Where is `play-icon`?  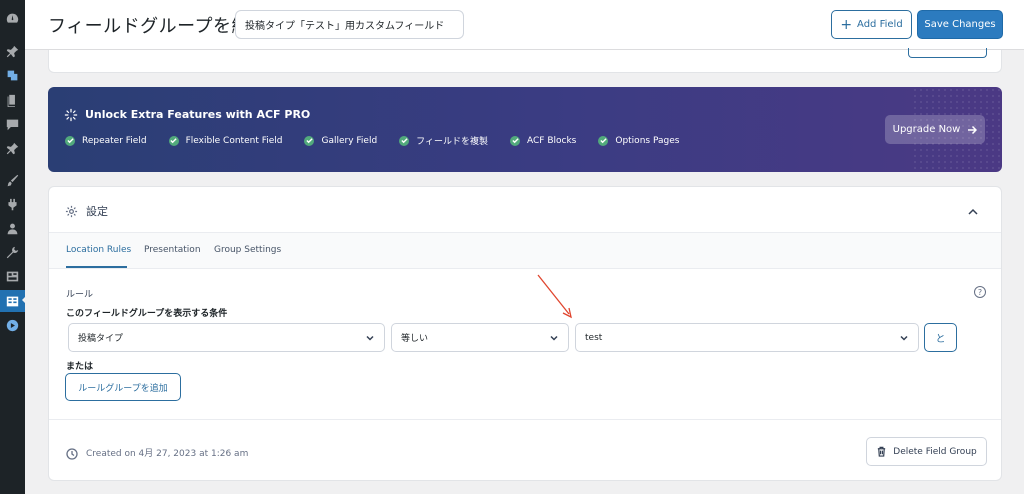 play-icon is located at coordinates (12, 325).